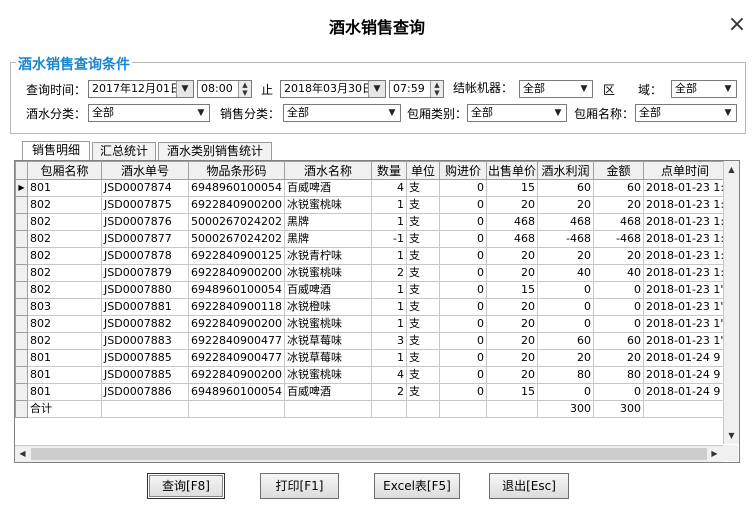  What do you see at coordinates (124, 151) in the screenshot?
I see `tab-summary: 汇总统计` at bounding box center [124, 151].